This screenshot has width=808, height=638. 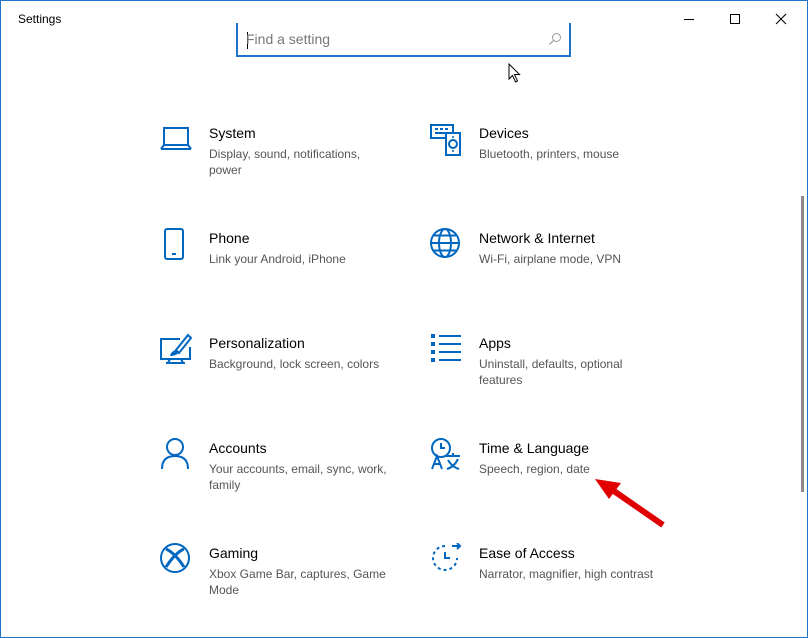 I want to click on globe-icon, so click(x=447, y=245).